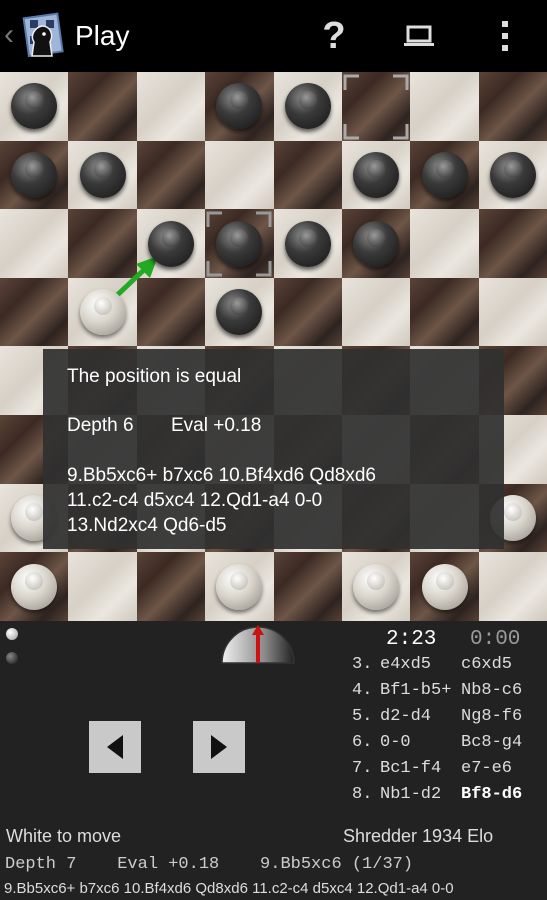 Image resolution: width=547 pixels, height=900 pixels. What do you see at coordinates (362, 768) in the screenshot?
I see `move-number: 7.` at bounding box center [362, 768].